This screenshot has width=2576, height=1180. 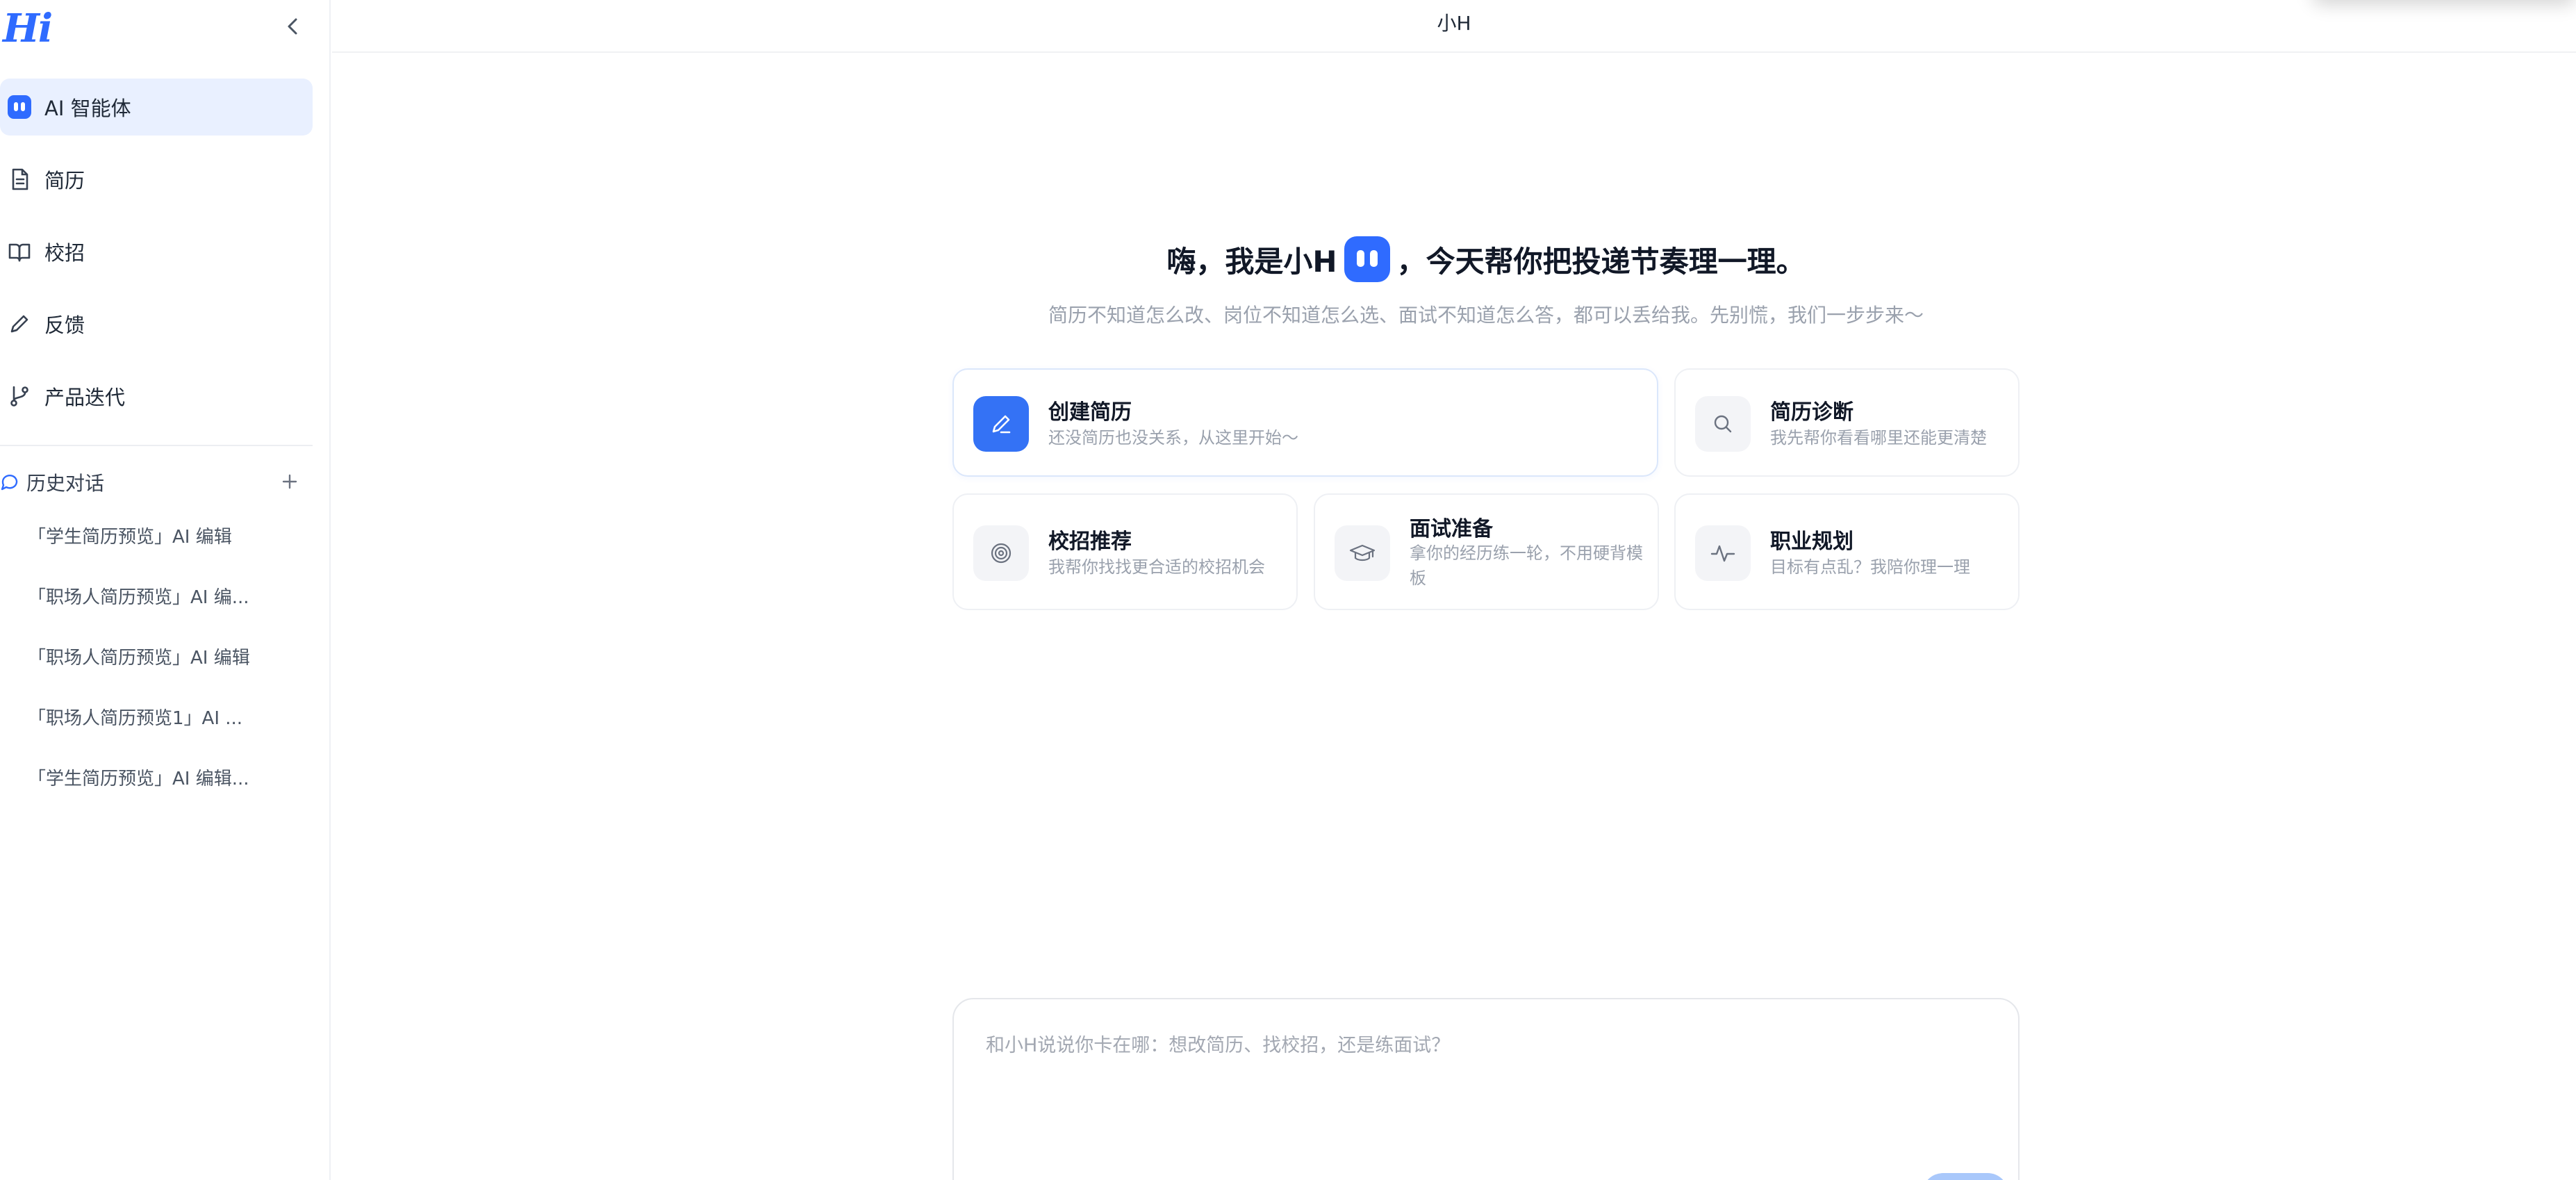 What do you see at coordinates (157, 108) in the screenshot?
I see `sidebar-item-ai-agent: AI 智能体` at bounding box center [157, 108].